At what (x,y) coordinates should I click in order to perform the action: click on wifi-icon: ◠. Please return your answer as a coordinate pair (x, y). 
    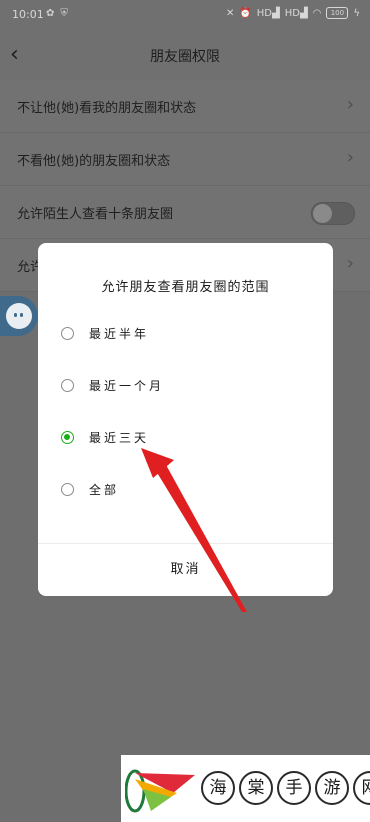
    Looking at the image, I should click on (317, 13).